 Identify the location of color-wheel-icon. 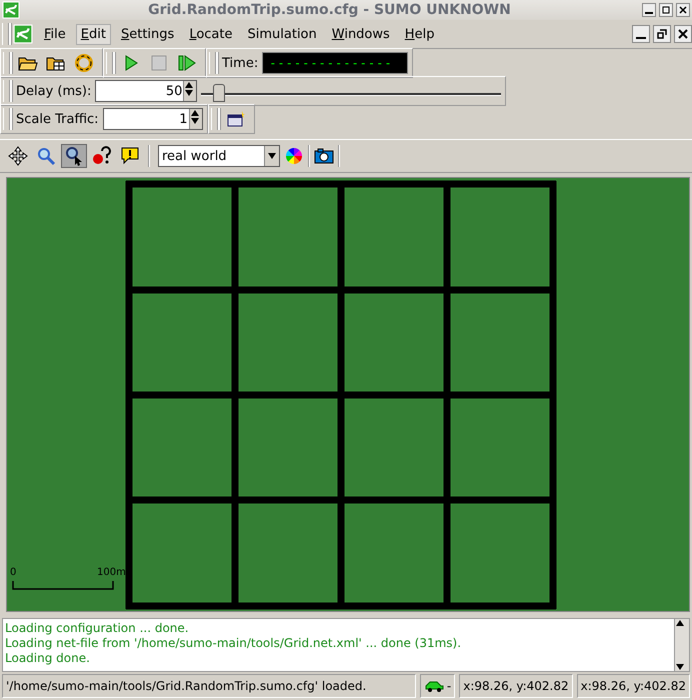
(294, 156).